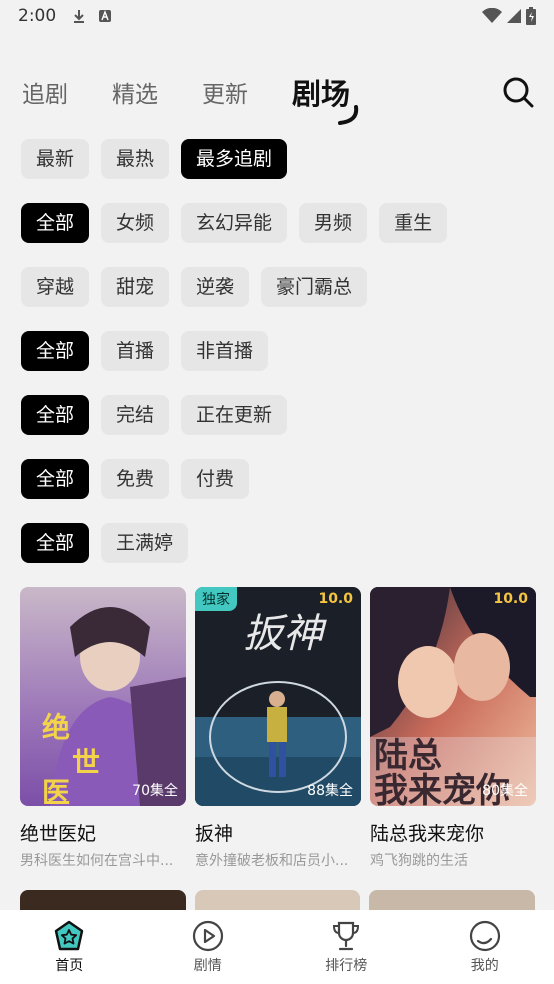  Describe the element at coordinates (135, 351) in the screenshot. I see `chip-premiere: 首播` at that location.